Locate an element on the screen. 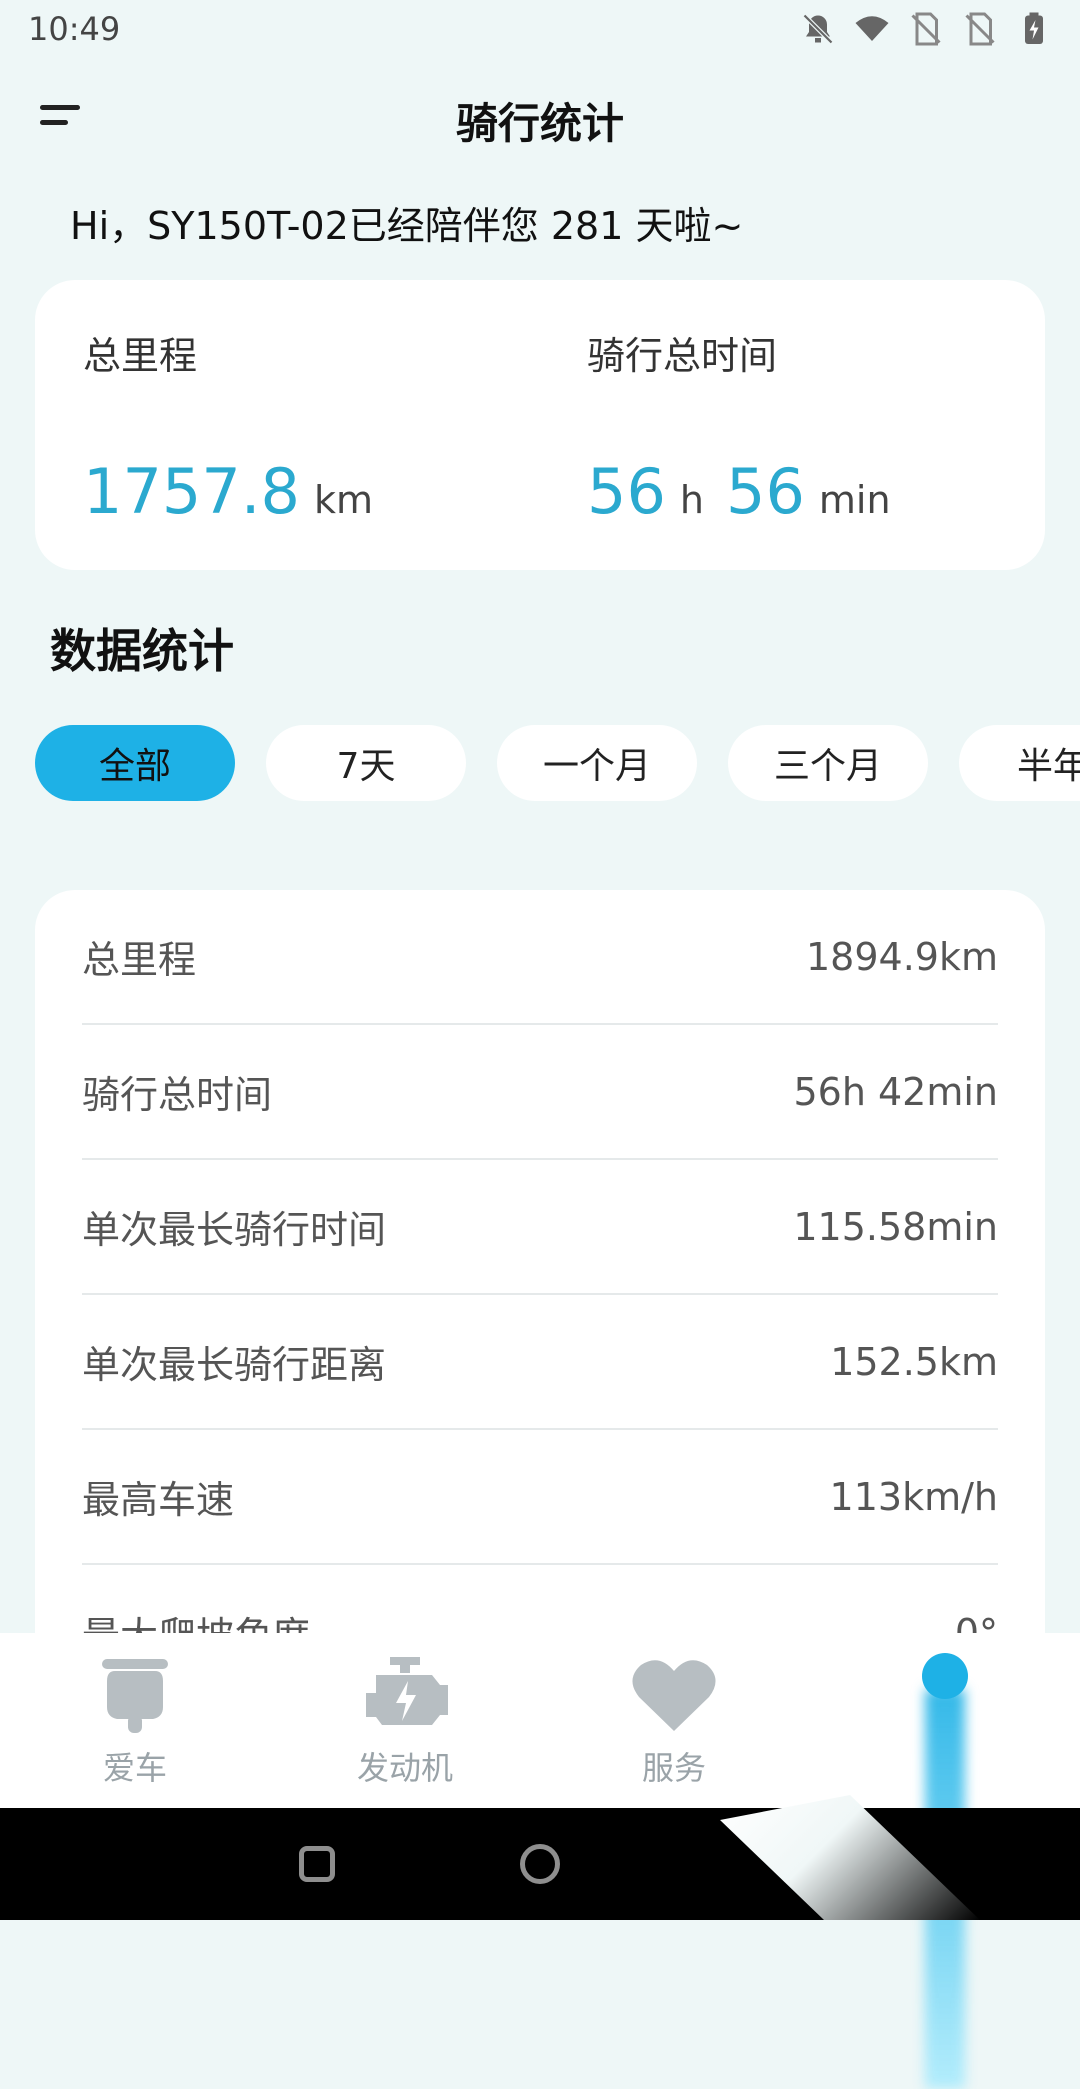 The height and width of the screenshot is (2089, 1080). stat-value: 1894.9km is located at coordinates (902, 956).